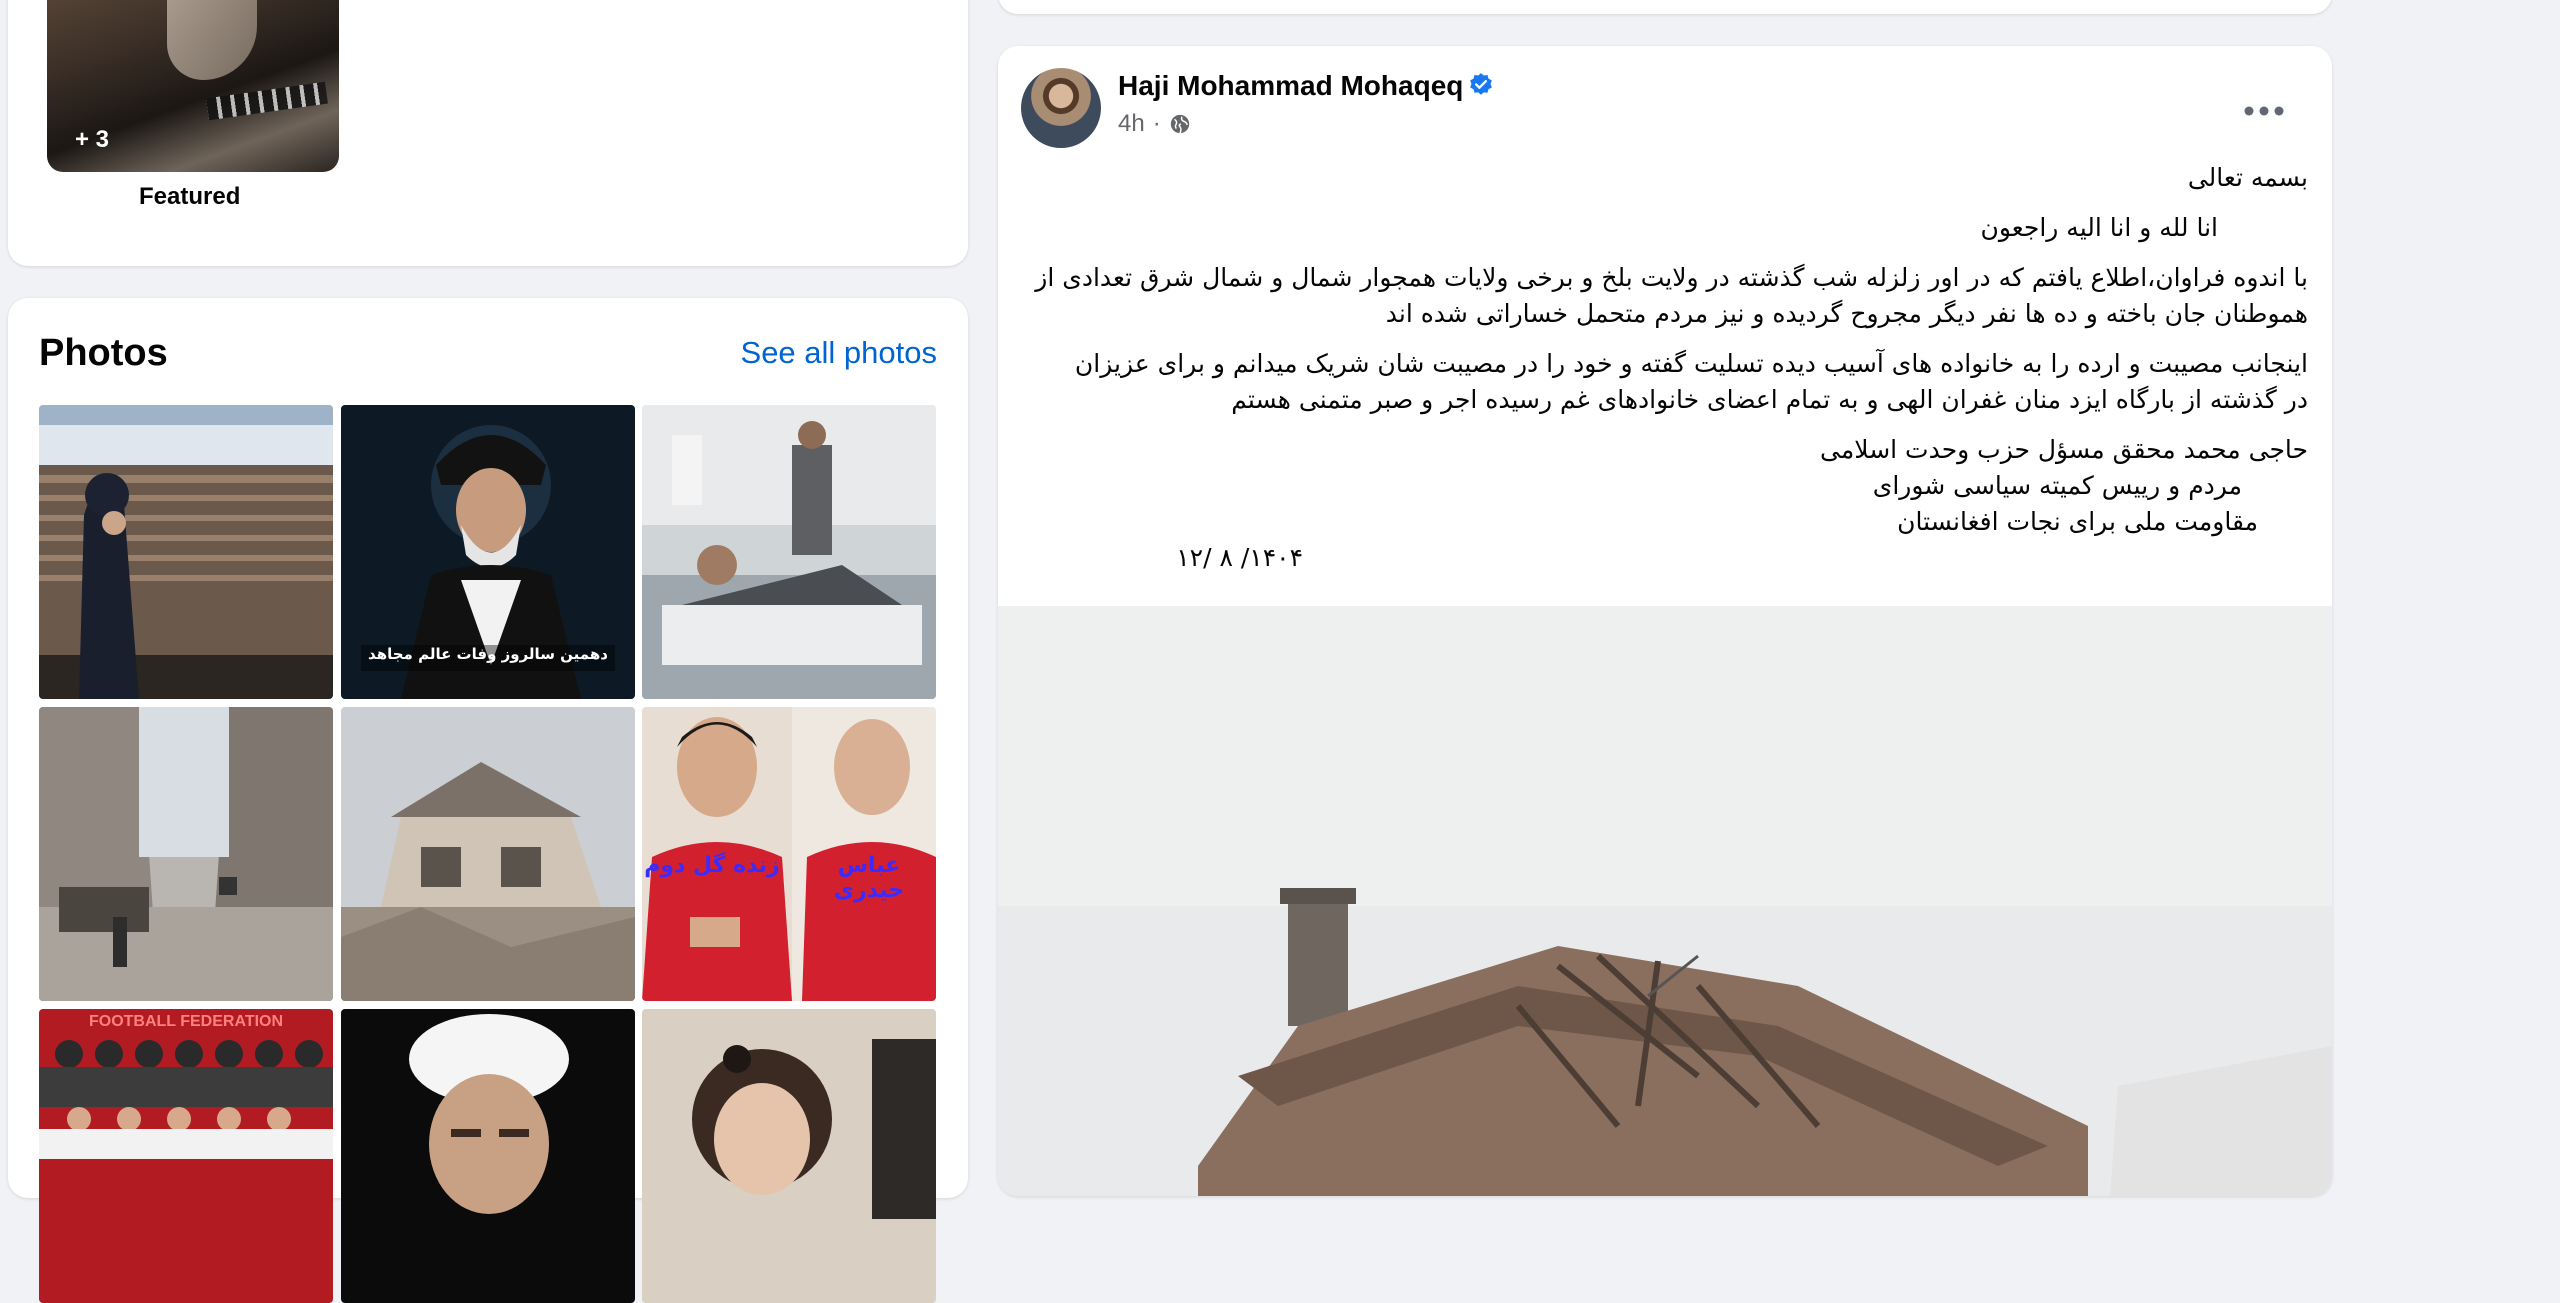  Describe the element at coordinates (1668, 178) in the screenshot. I see `post-paragraph: بسمه تعالی` at that location.